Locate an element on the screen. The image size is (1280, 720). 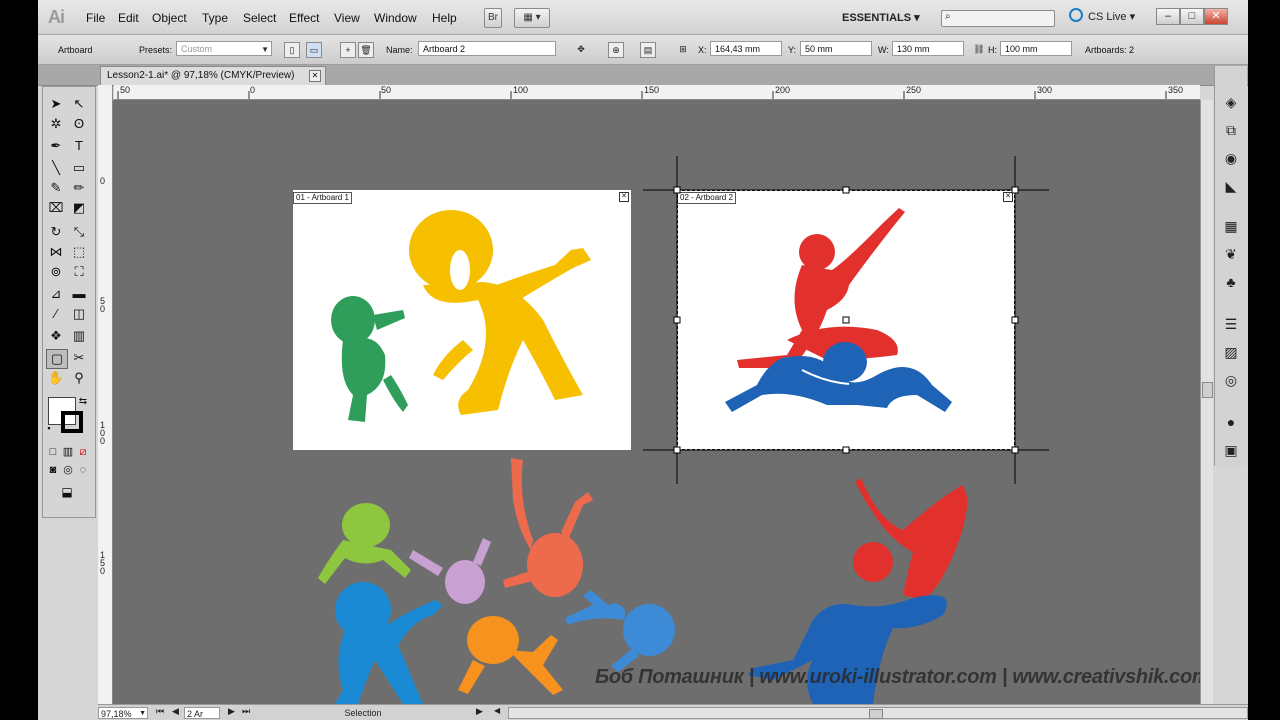
portrait-icon: ▯ is located at coordinates (292, 50).